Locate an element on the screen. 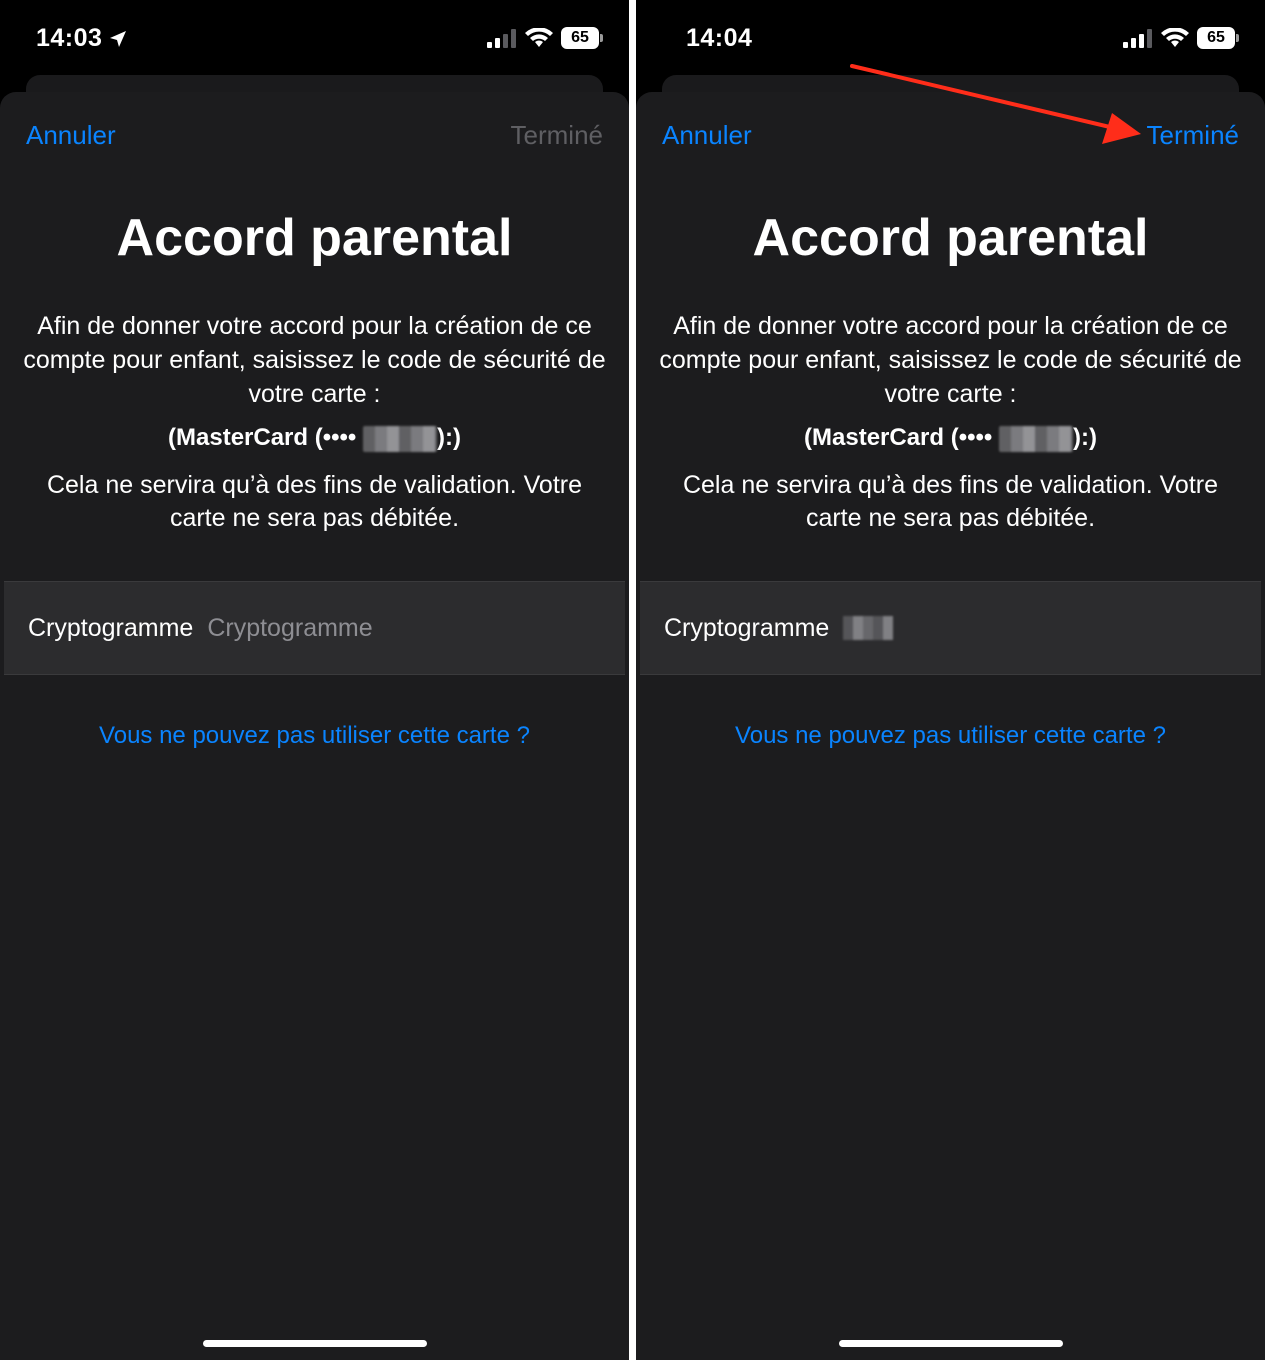 The image size is (1265, 1360). status-time: 14:03 is located at coordinates (82, 38).